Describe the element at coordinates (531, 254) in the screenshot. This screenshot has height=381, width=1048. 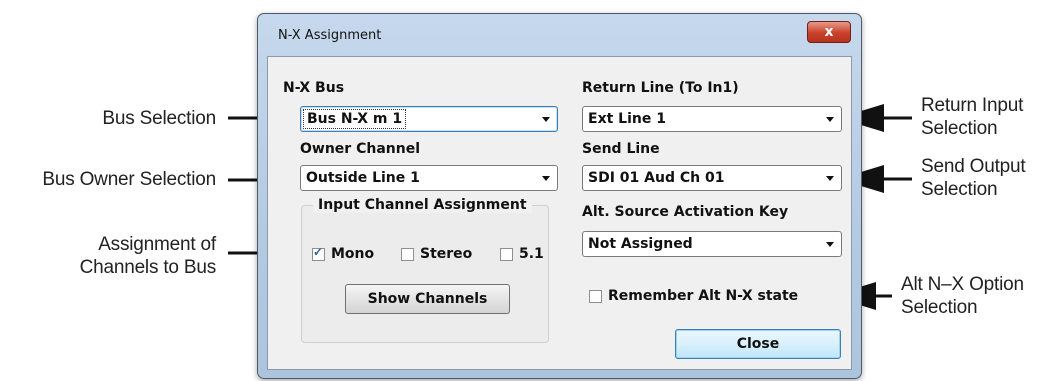
I see `surround-label: 5.1` at that location.